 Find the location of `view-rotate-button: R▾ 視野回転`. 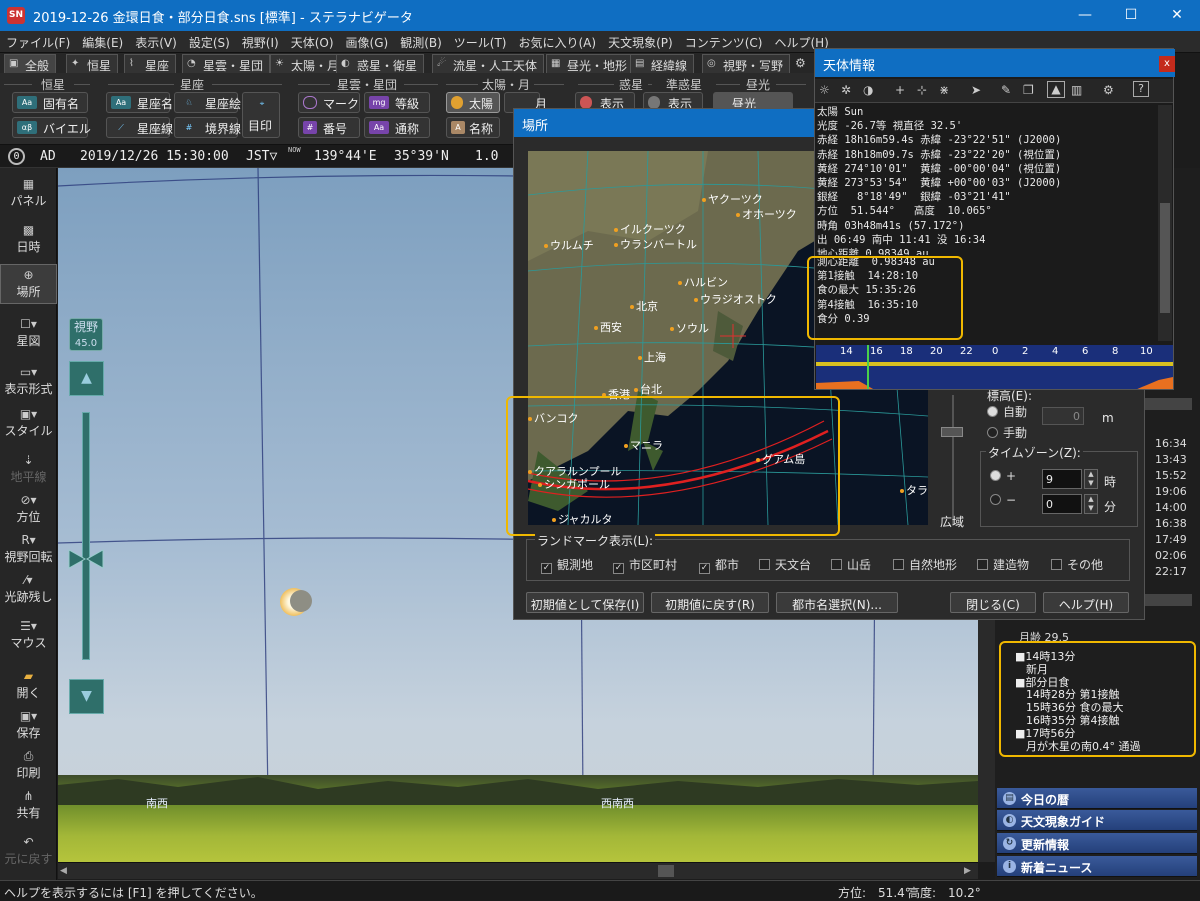

view-rotate-button: R▾ 視野回転 is located at coordinates (28, 550).